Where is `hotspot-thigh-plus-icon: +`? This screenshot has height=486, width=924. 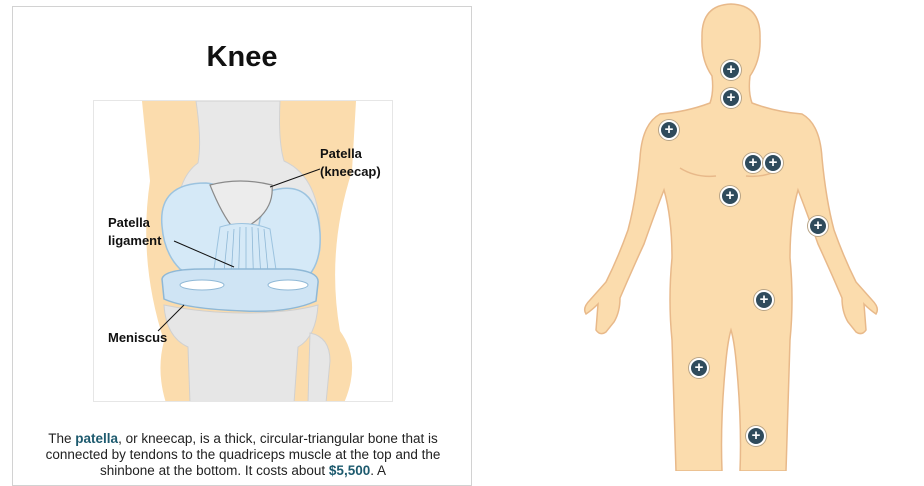
hotspot-thigh-plus-icon: + is located at coordinates (699, 368).